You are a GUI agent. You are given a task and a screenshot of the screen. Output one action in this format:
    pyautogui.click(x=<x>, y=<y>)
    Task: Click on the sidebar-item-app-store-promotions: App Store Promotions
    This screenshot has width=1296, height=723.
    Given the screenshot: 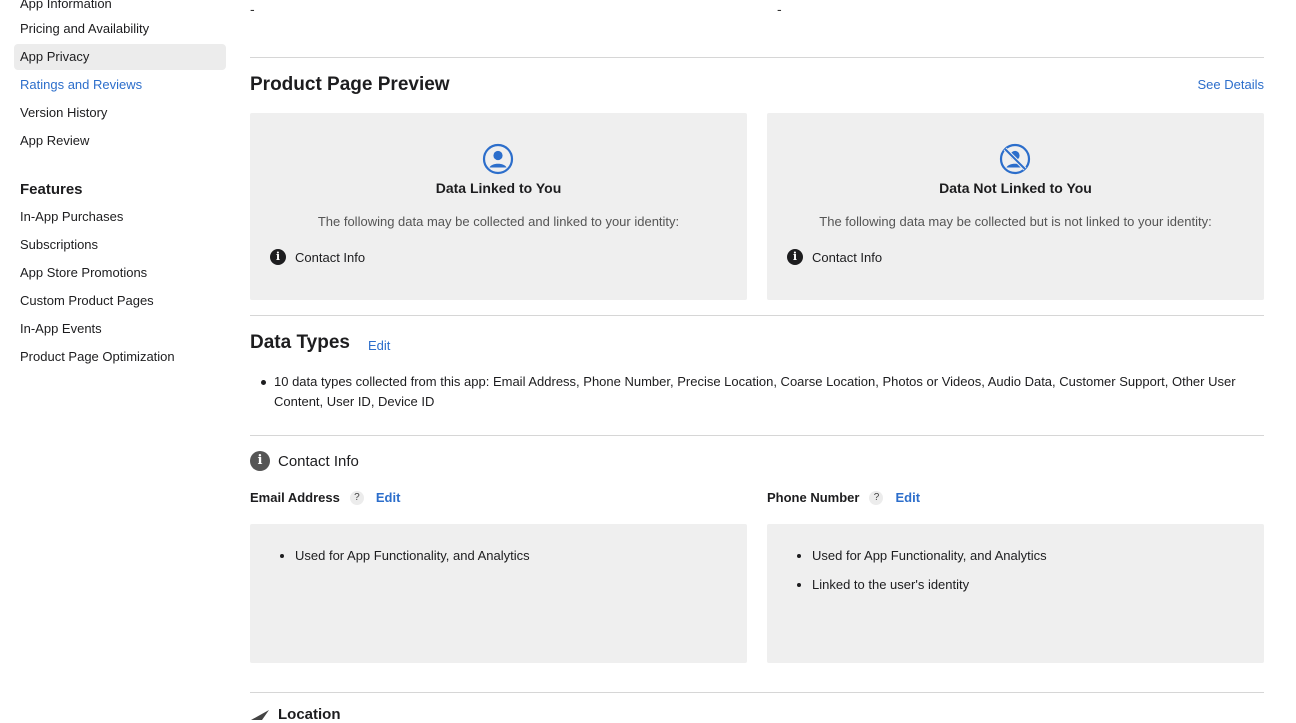 What is the action you would take?
    pyautogui.click(x=120, y=273)
    